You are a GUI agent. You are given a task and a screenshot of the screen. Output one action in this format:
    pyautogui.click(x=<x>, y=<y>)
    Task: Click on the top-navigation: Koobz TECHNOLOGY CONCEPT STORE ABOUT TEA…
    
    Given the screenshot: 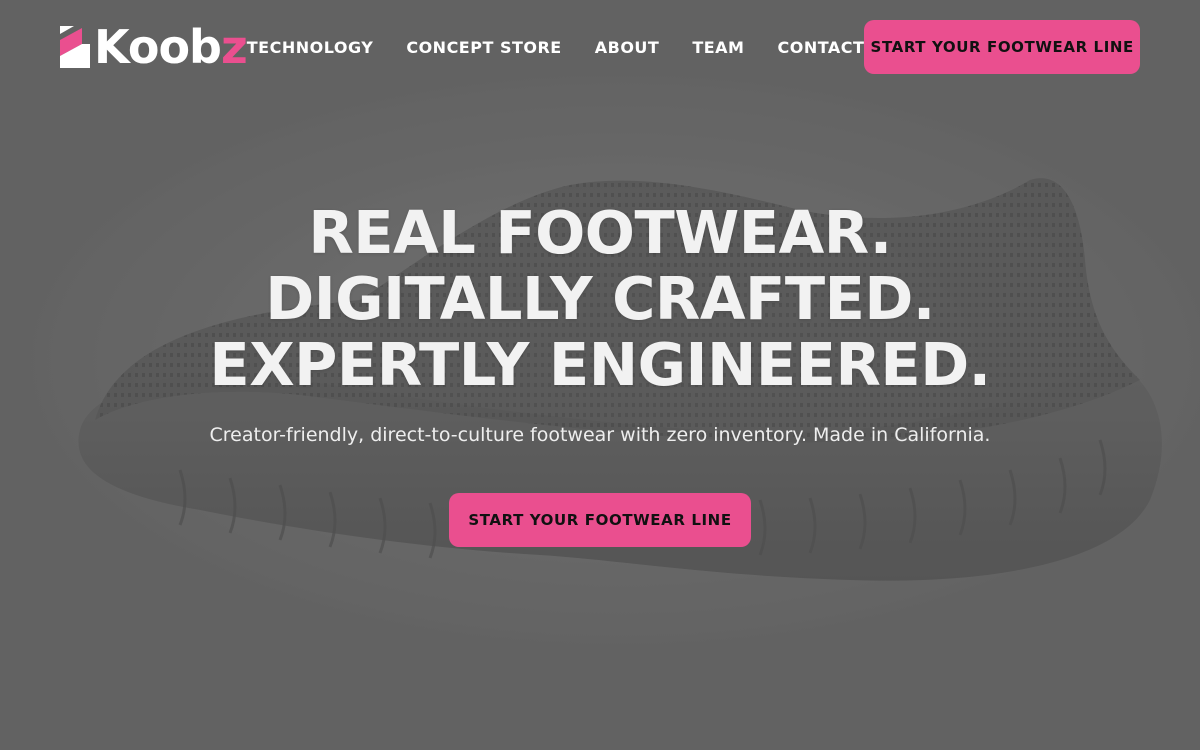 What is the action you would take?
    pyautogui.click(x=600, y=47)
    